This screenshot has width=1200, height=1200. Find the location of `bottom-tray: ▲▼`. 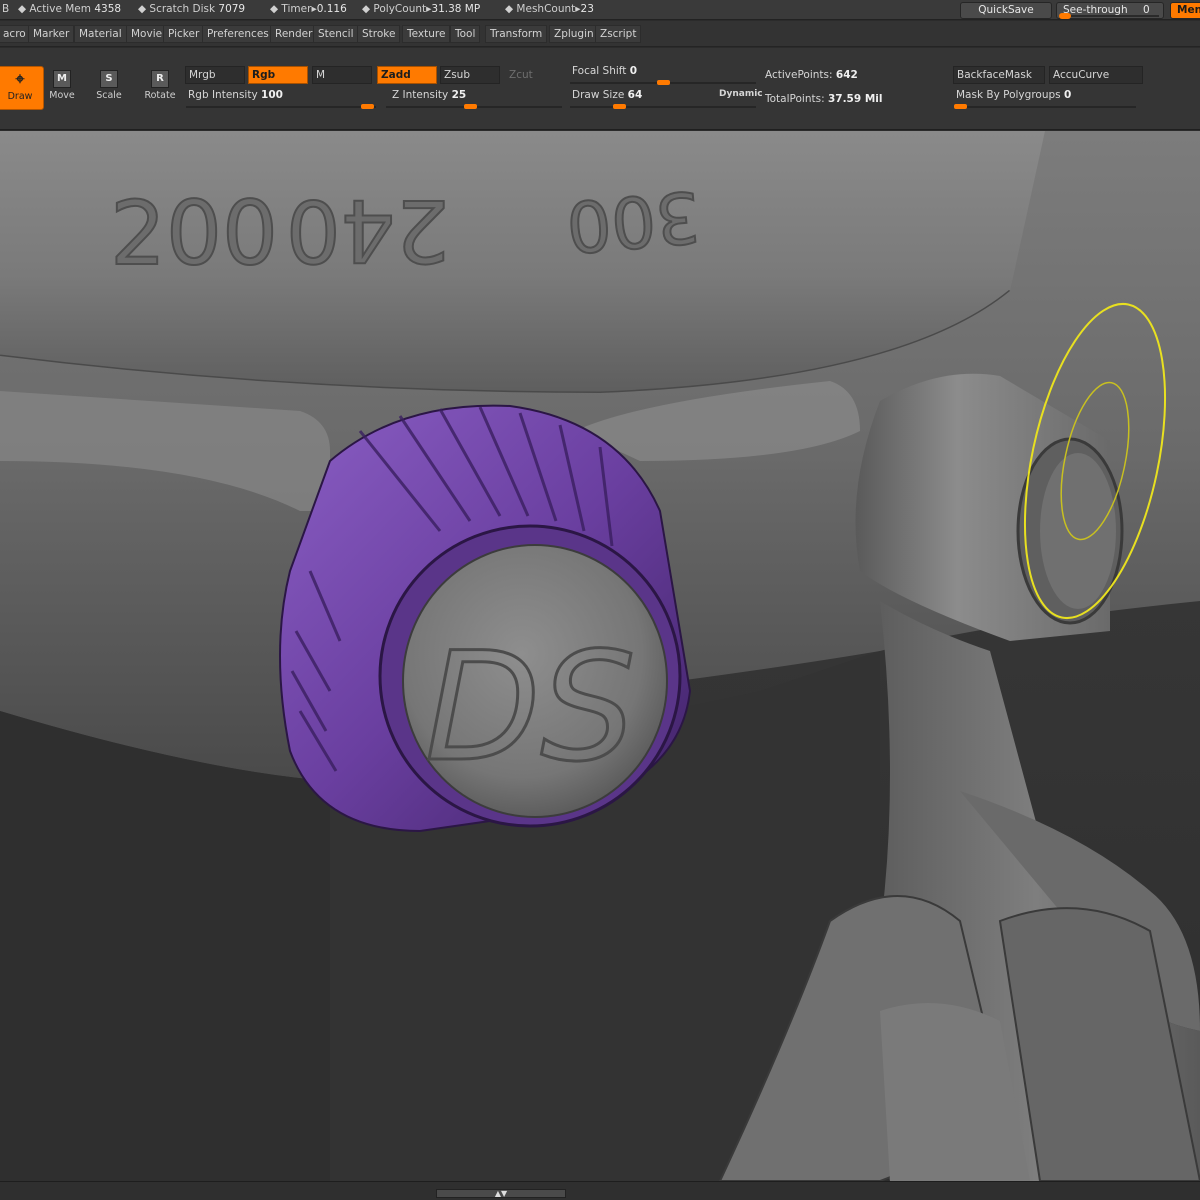

bottom-tray: ▲▼ is located at coordinates (600, 1190).